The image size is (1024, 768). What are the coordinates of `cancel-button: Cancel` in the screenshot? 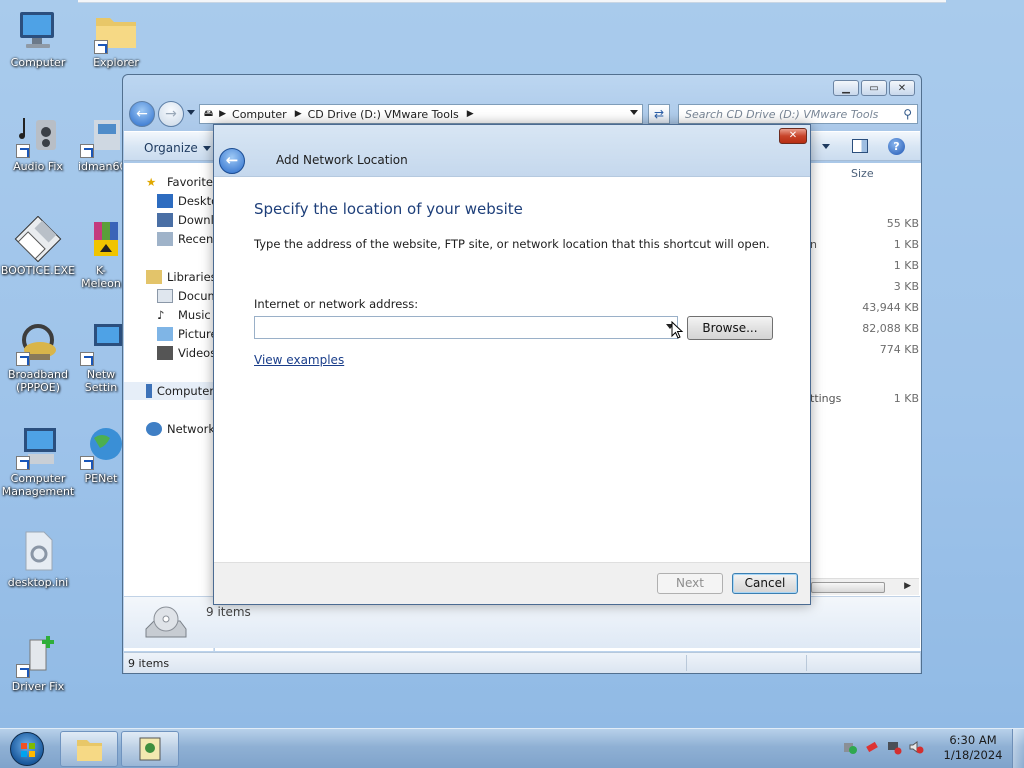 It's located at (765, 583).